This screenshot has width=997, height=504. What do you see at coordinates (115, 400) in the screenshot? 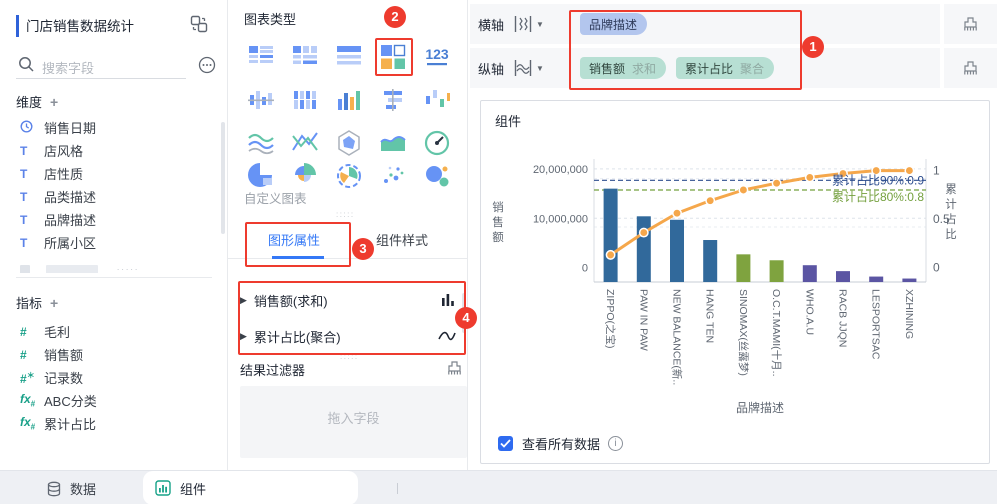
I see `field-item: fx# ABC分类` at bounding box center [115, 400].